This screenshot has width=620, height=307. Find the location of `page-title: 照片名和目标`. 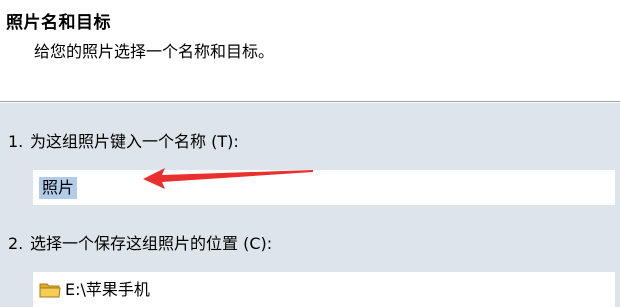

page-title: 照片名和目标 is located at coordinates (58, 23).